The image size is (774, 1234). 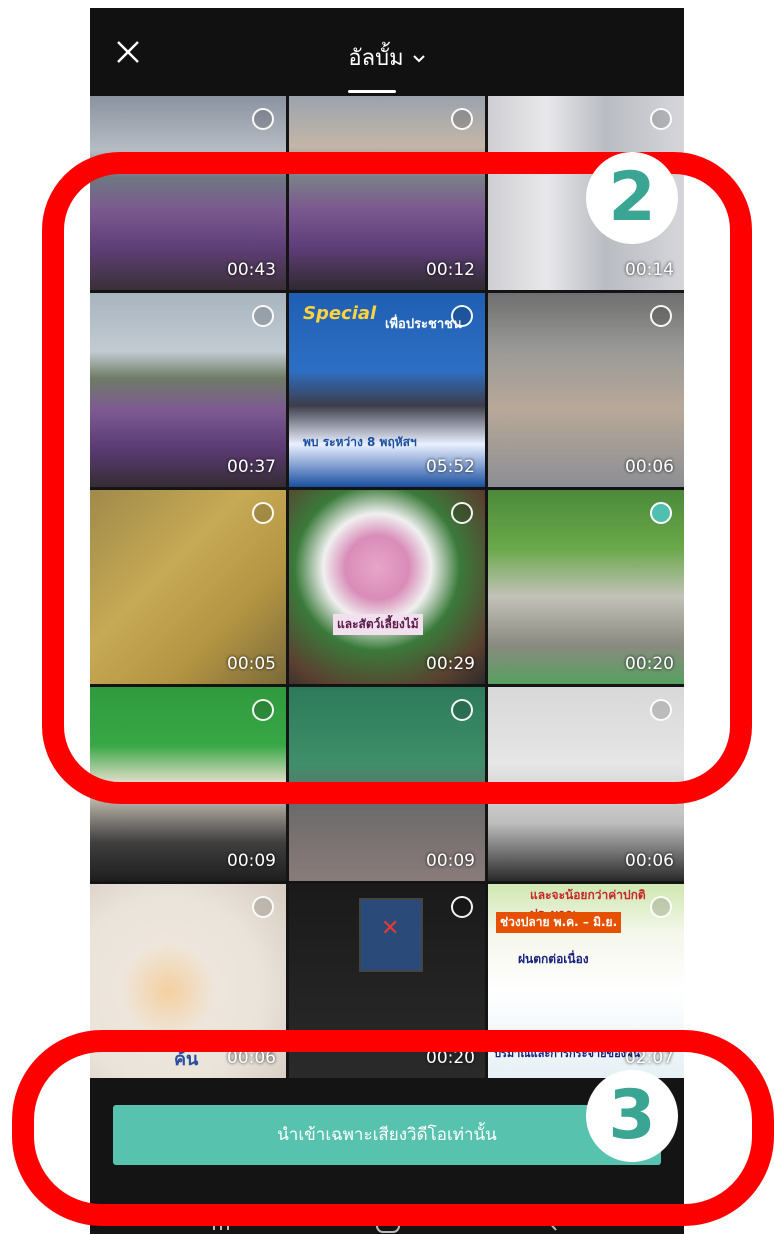 I want to click on thumbnail-text: ฝนตกต่อเนื่อง, so click(x=553, y=959).